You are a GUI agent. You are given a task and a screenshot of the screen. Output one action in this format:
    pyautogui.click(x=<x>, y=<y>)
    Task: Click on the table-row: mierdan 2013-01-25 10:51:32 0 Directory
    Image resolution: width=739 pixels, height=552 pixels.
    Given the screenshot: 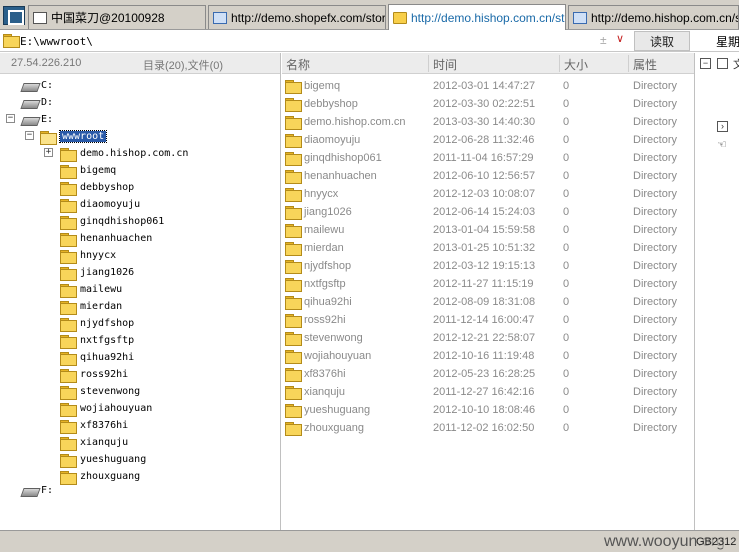 What is the action you would take?
    pyautogui.click(x=488, y=248)
    